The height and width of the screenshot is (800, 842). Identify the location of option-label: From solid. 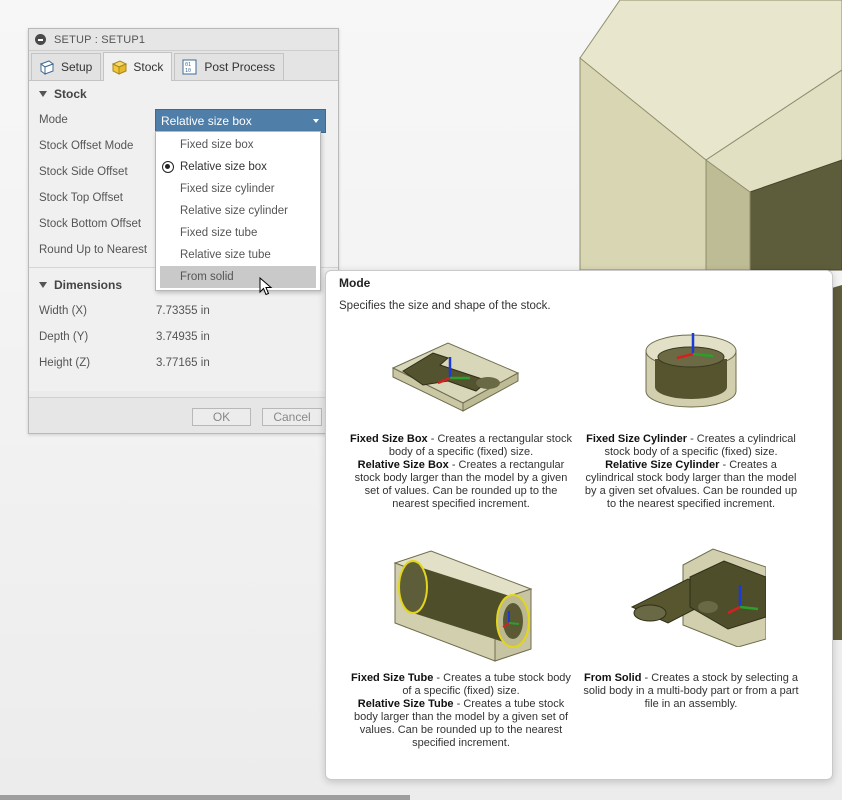
(207, 277).